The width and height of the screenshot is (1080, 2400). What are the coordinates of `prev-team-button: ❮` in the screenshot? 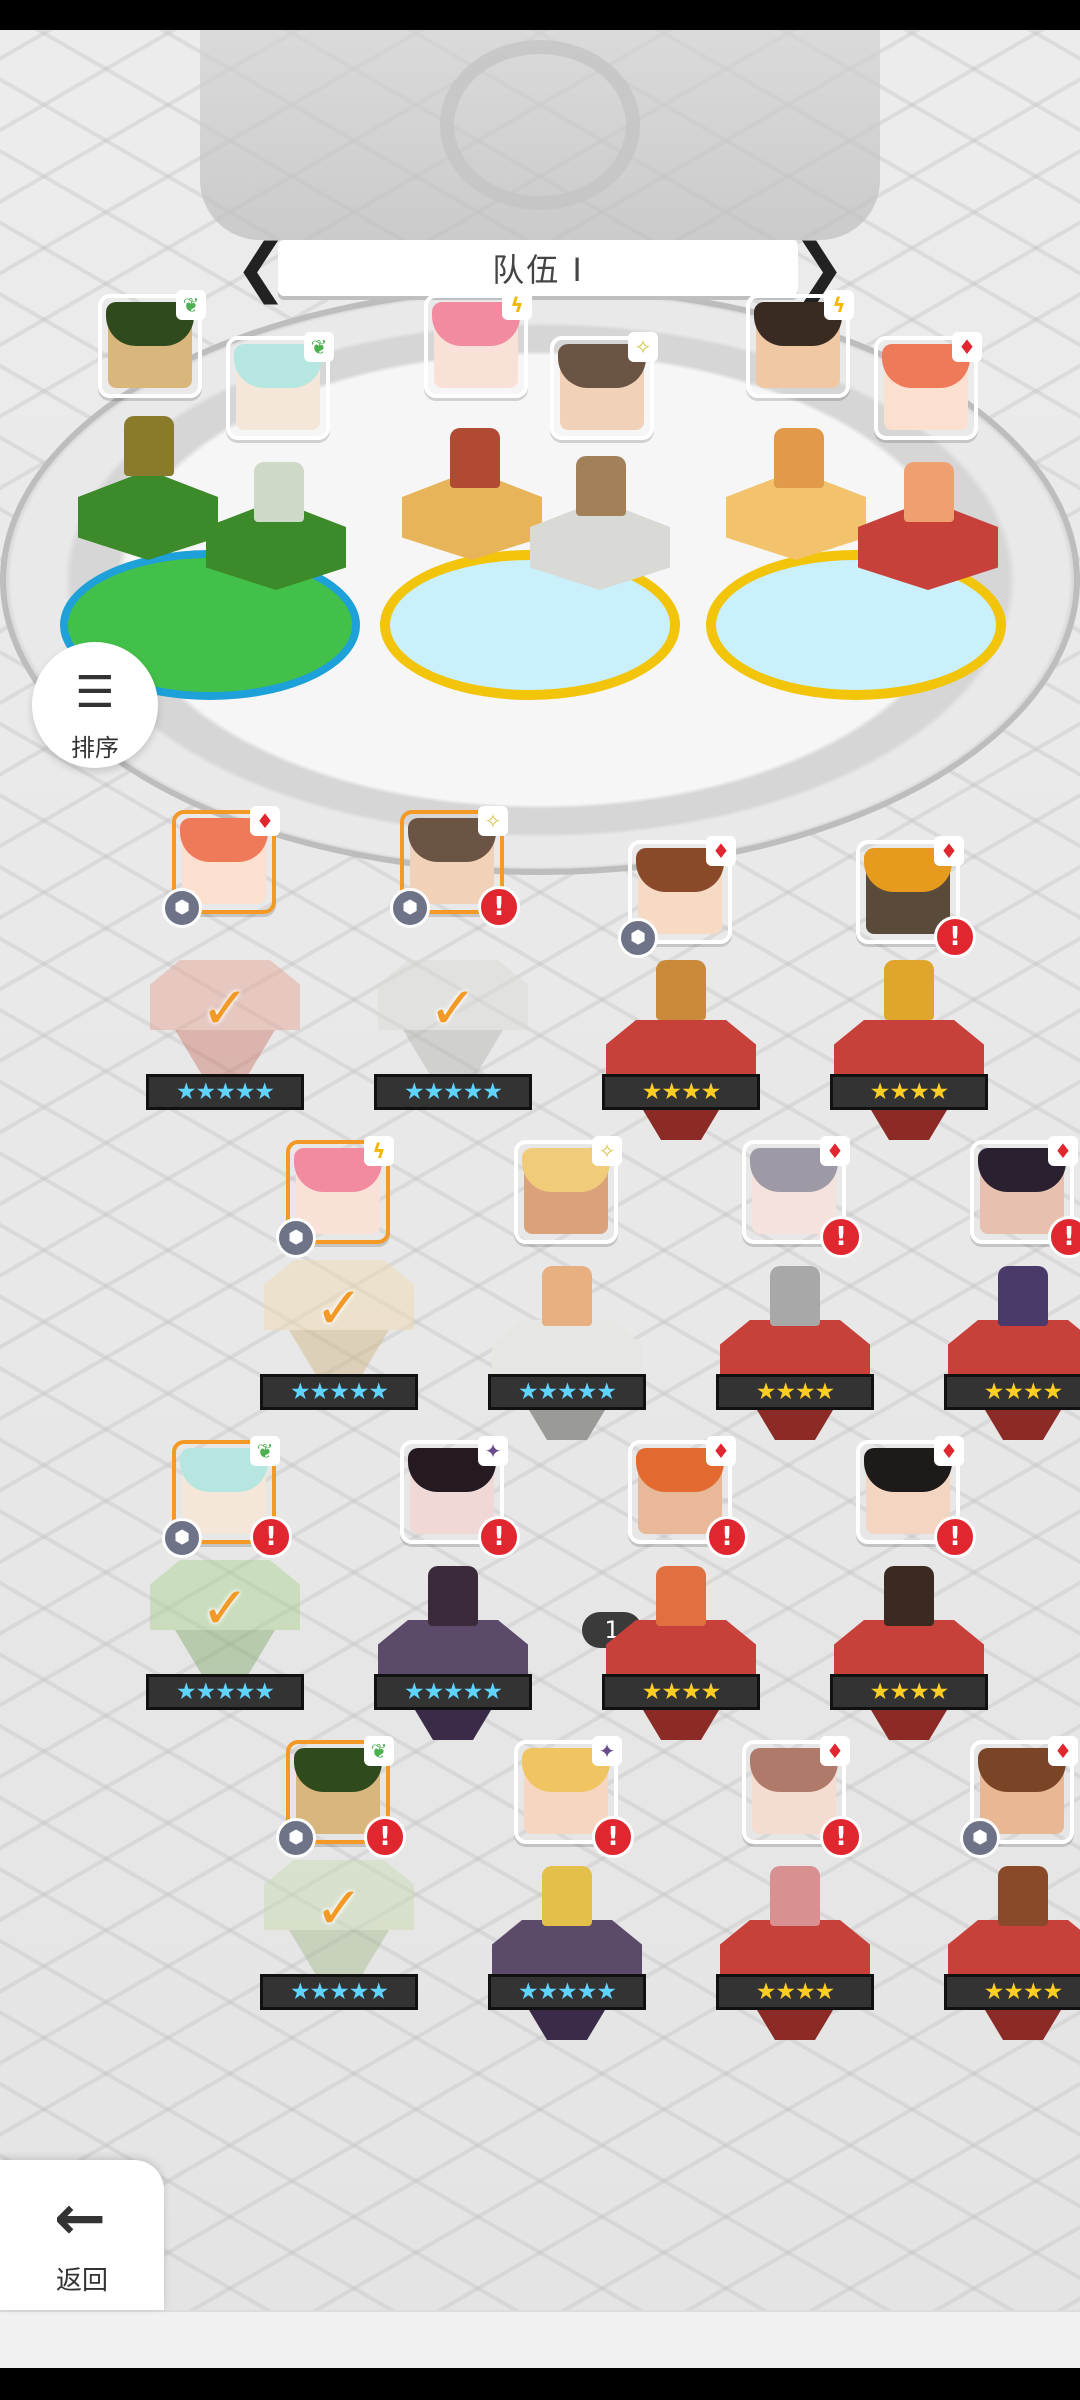 It's located at (261, 268).